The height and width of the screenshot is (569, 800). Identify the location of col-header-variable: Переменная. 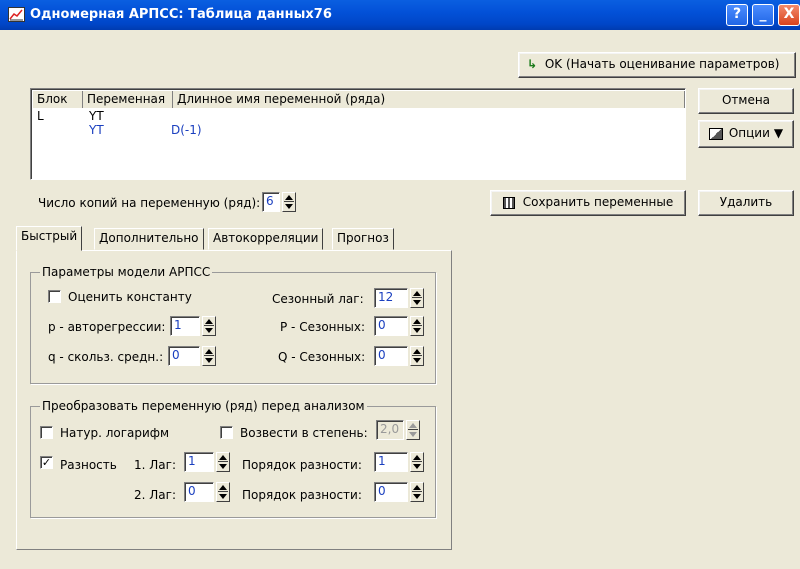
(128, 99).